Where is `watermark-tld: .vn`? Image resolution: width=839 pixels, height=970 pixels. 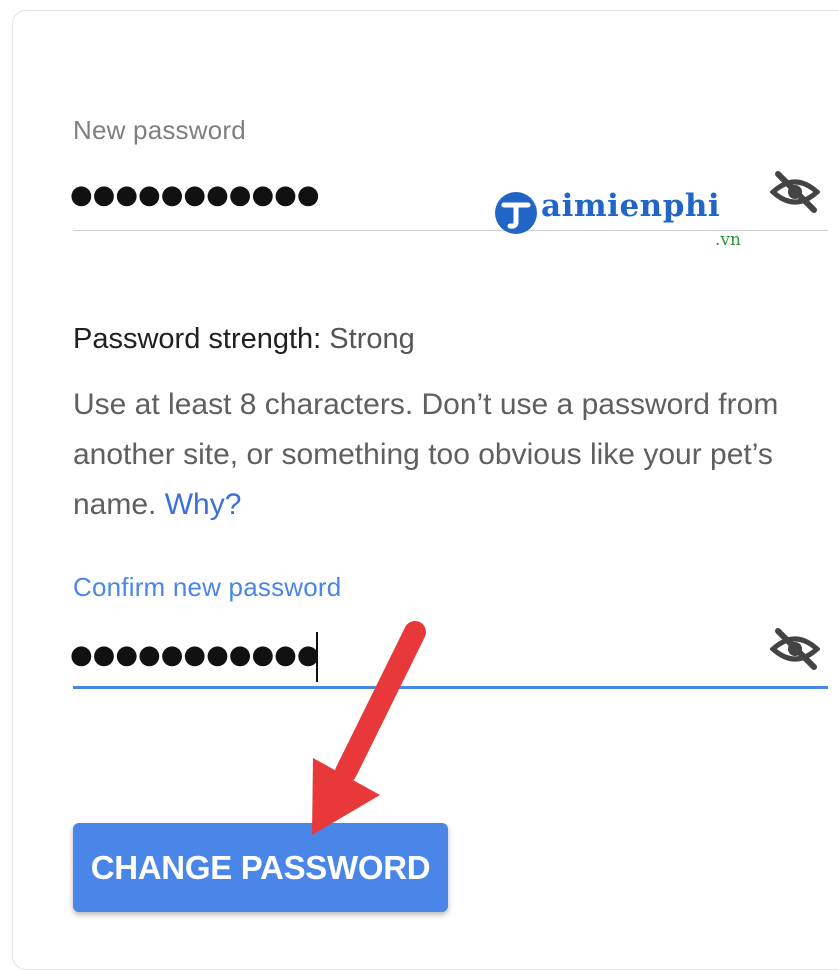 watermark-tld: .vn is located at coordinates (728, 240).